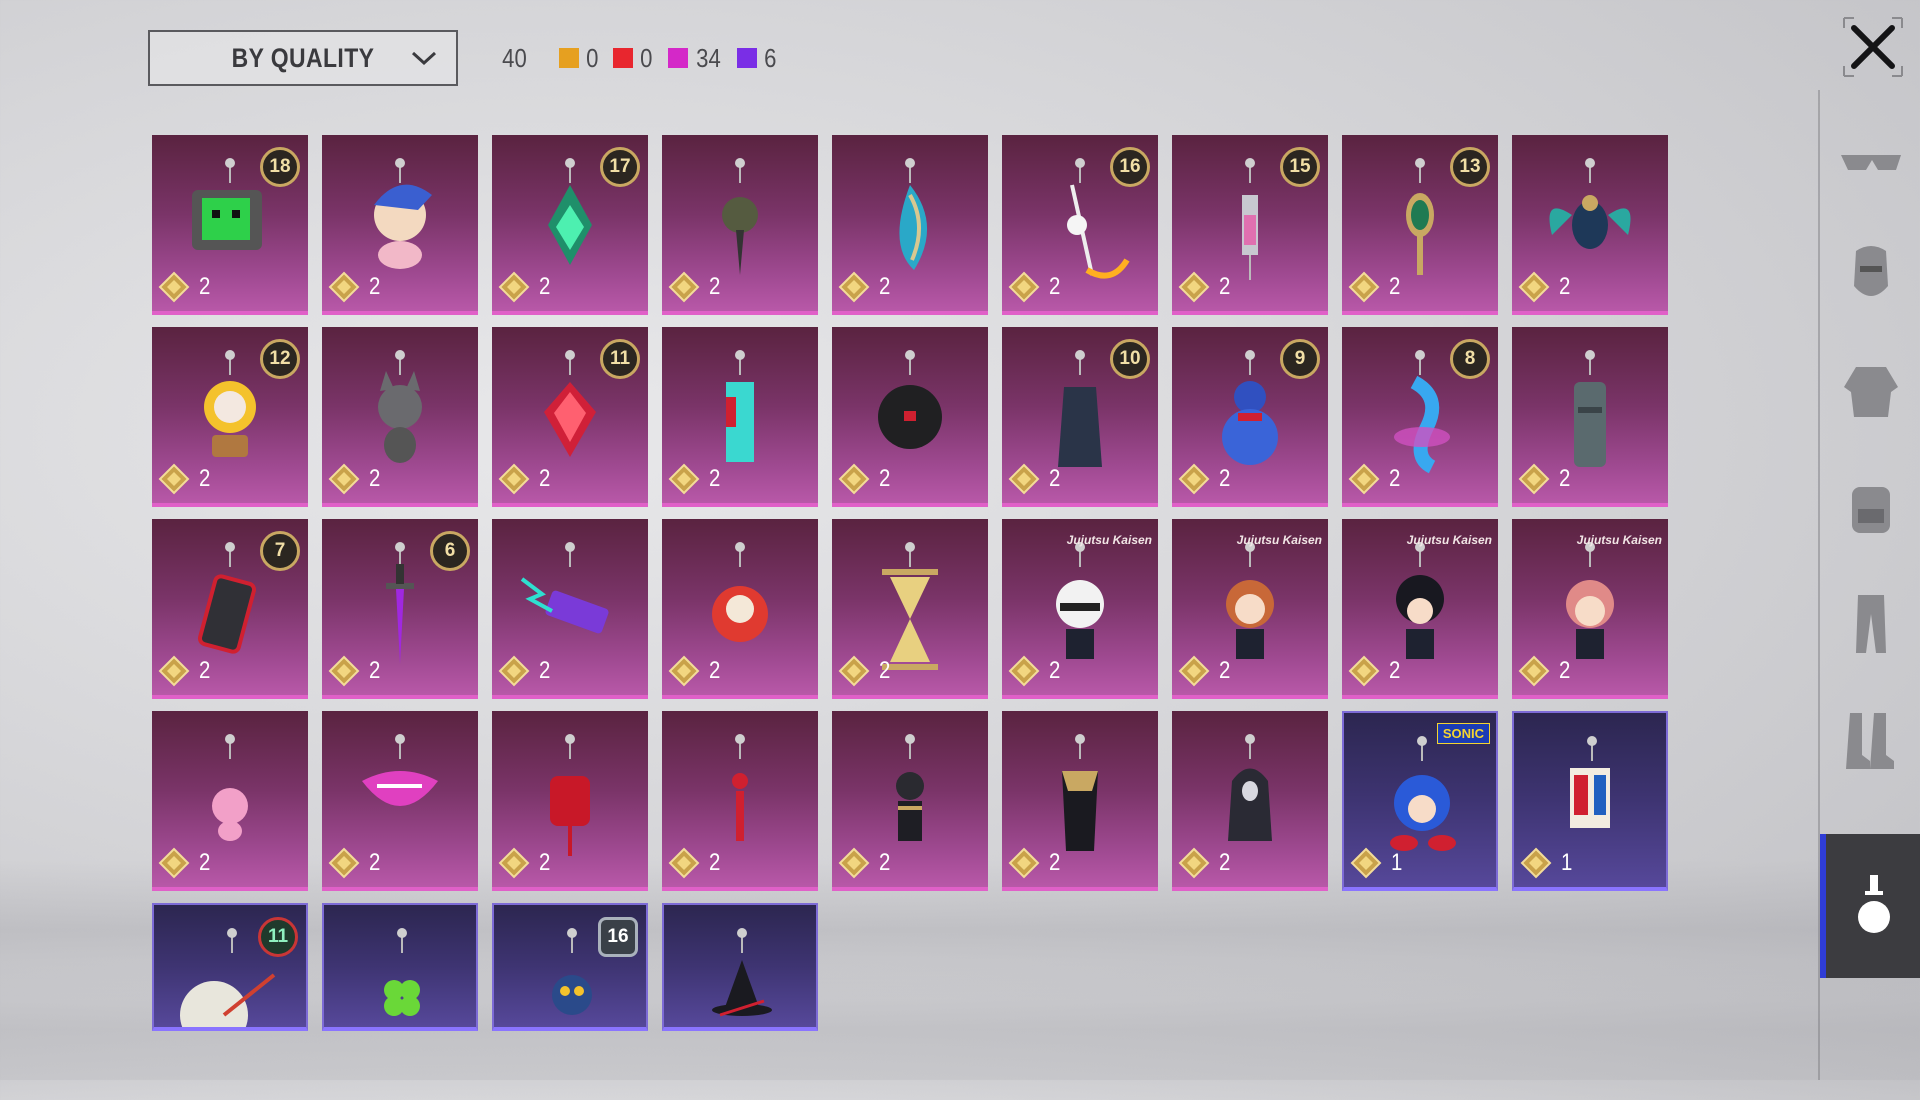 The image size is (1920, 1100). What do you see at coordinates (740, 801) in the screenshot?
I see `item-red-tassel: 2` at bounding box center [740, 801].